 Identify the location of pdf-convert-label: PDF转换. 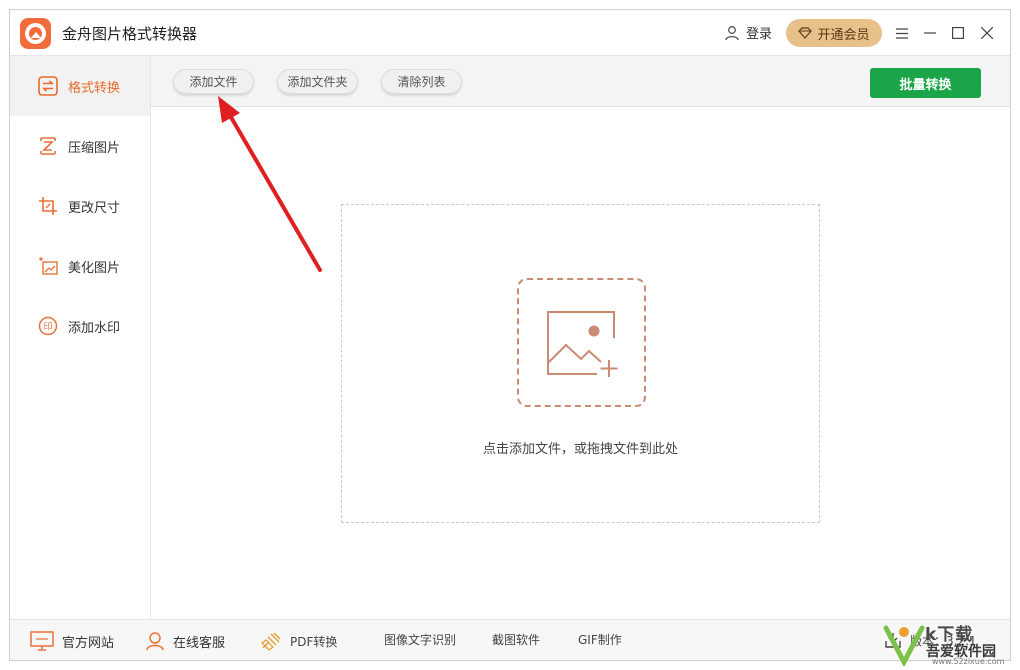
(314, 641).